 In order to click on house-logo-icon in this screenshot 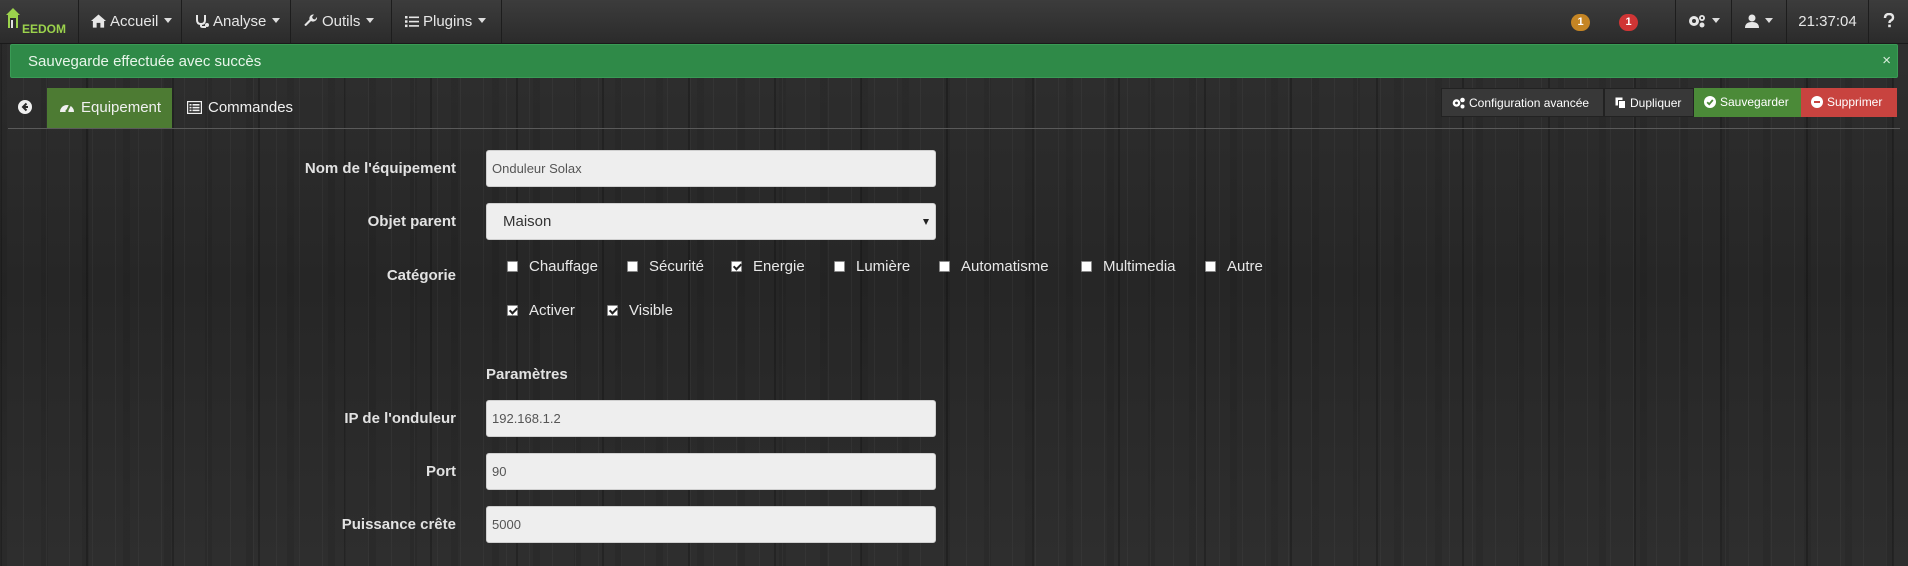, I will do `click(13, 18)`.